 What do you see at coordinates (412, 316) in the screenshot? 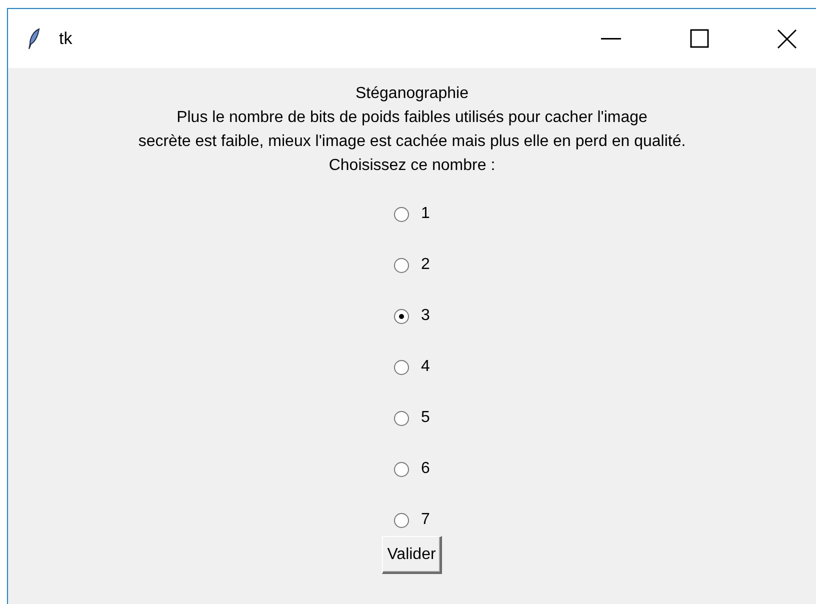
I see `radio-option: 3` at bounding box center [412, 316].